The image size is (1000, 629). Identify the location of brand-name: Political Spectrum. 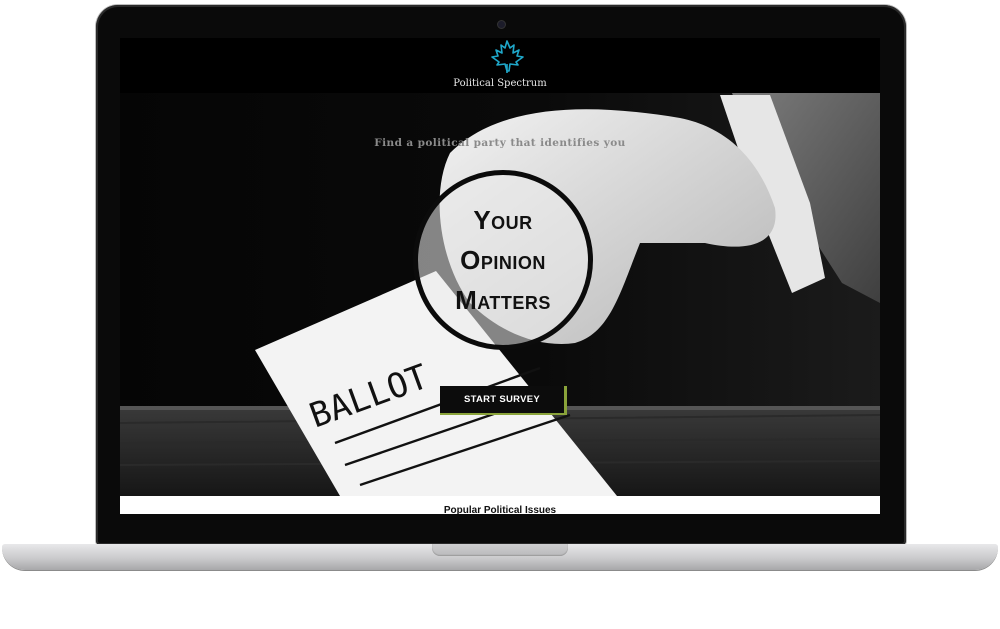
(500, 83).